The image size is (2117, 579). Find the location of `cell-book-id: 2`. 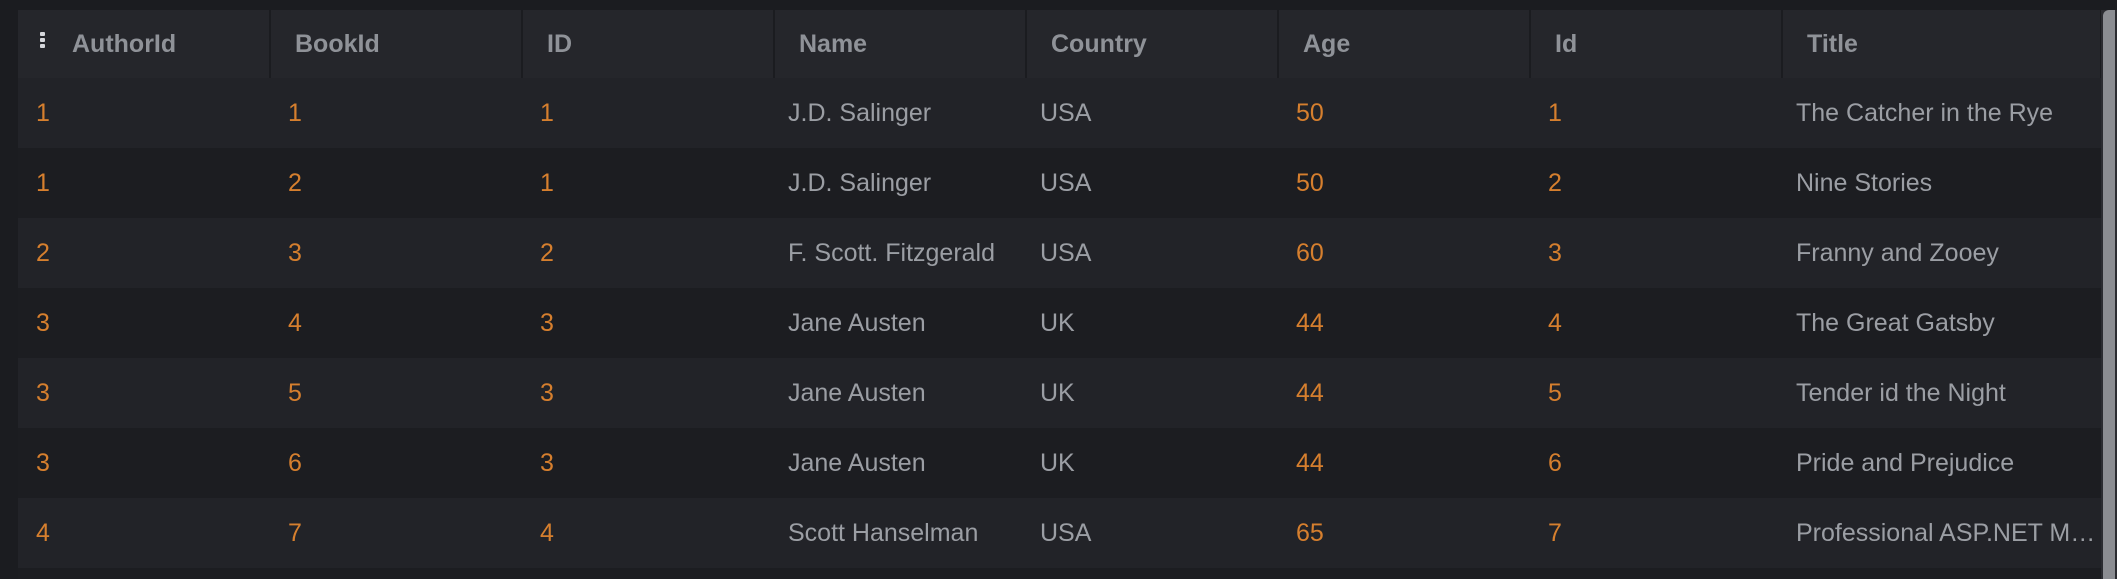

cell-book-id: 2 is located at coordinates (1656, 183).